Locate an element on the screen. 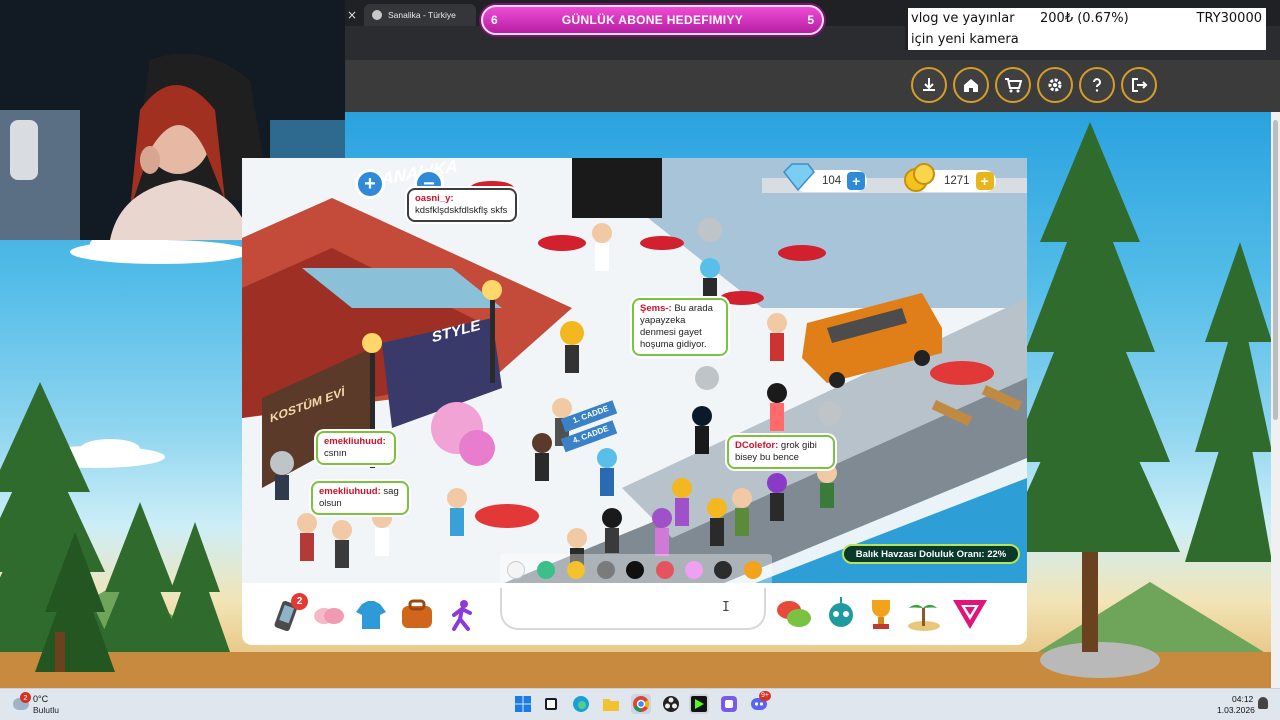 The height and width of the screenshot is (720, 1280). chat-bubbles-icon is located at coordinates (794, 614).